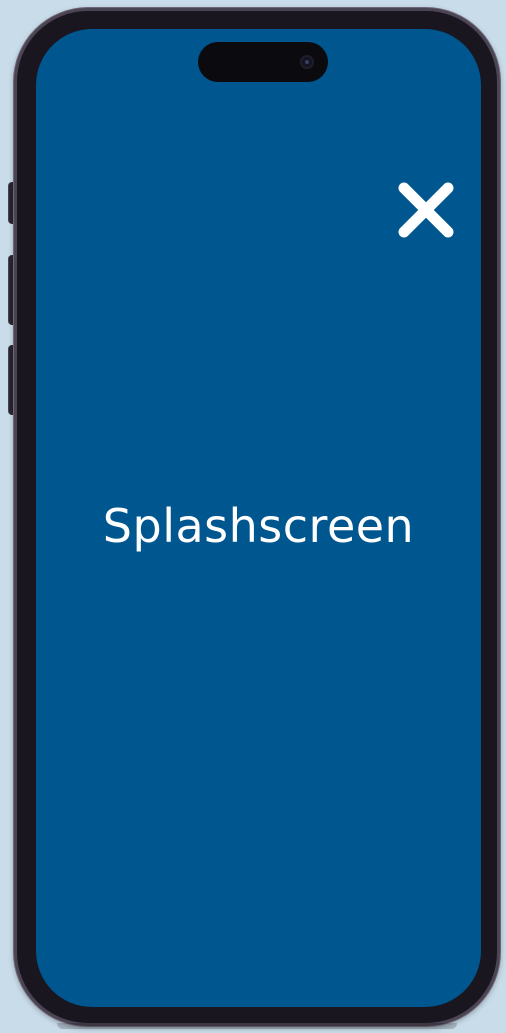 This screenshot has width=506, height=1033. I want to click on close-button, so click(426, 210).